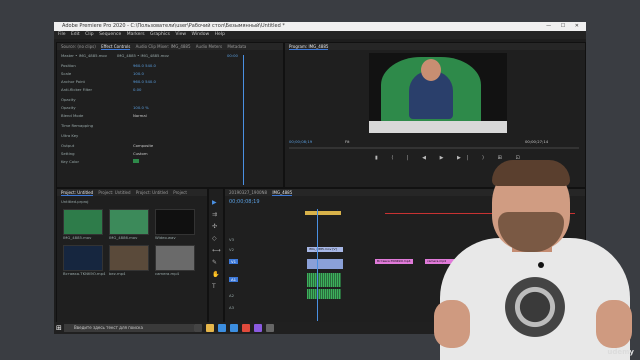 The width and height of the screenshot is (640, 360). What do you see at coordinates (116, 47) in the screenshot?
I see `tab-effect-controls: Effect Controls` at bounding box center [116, 47].